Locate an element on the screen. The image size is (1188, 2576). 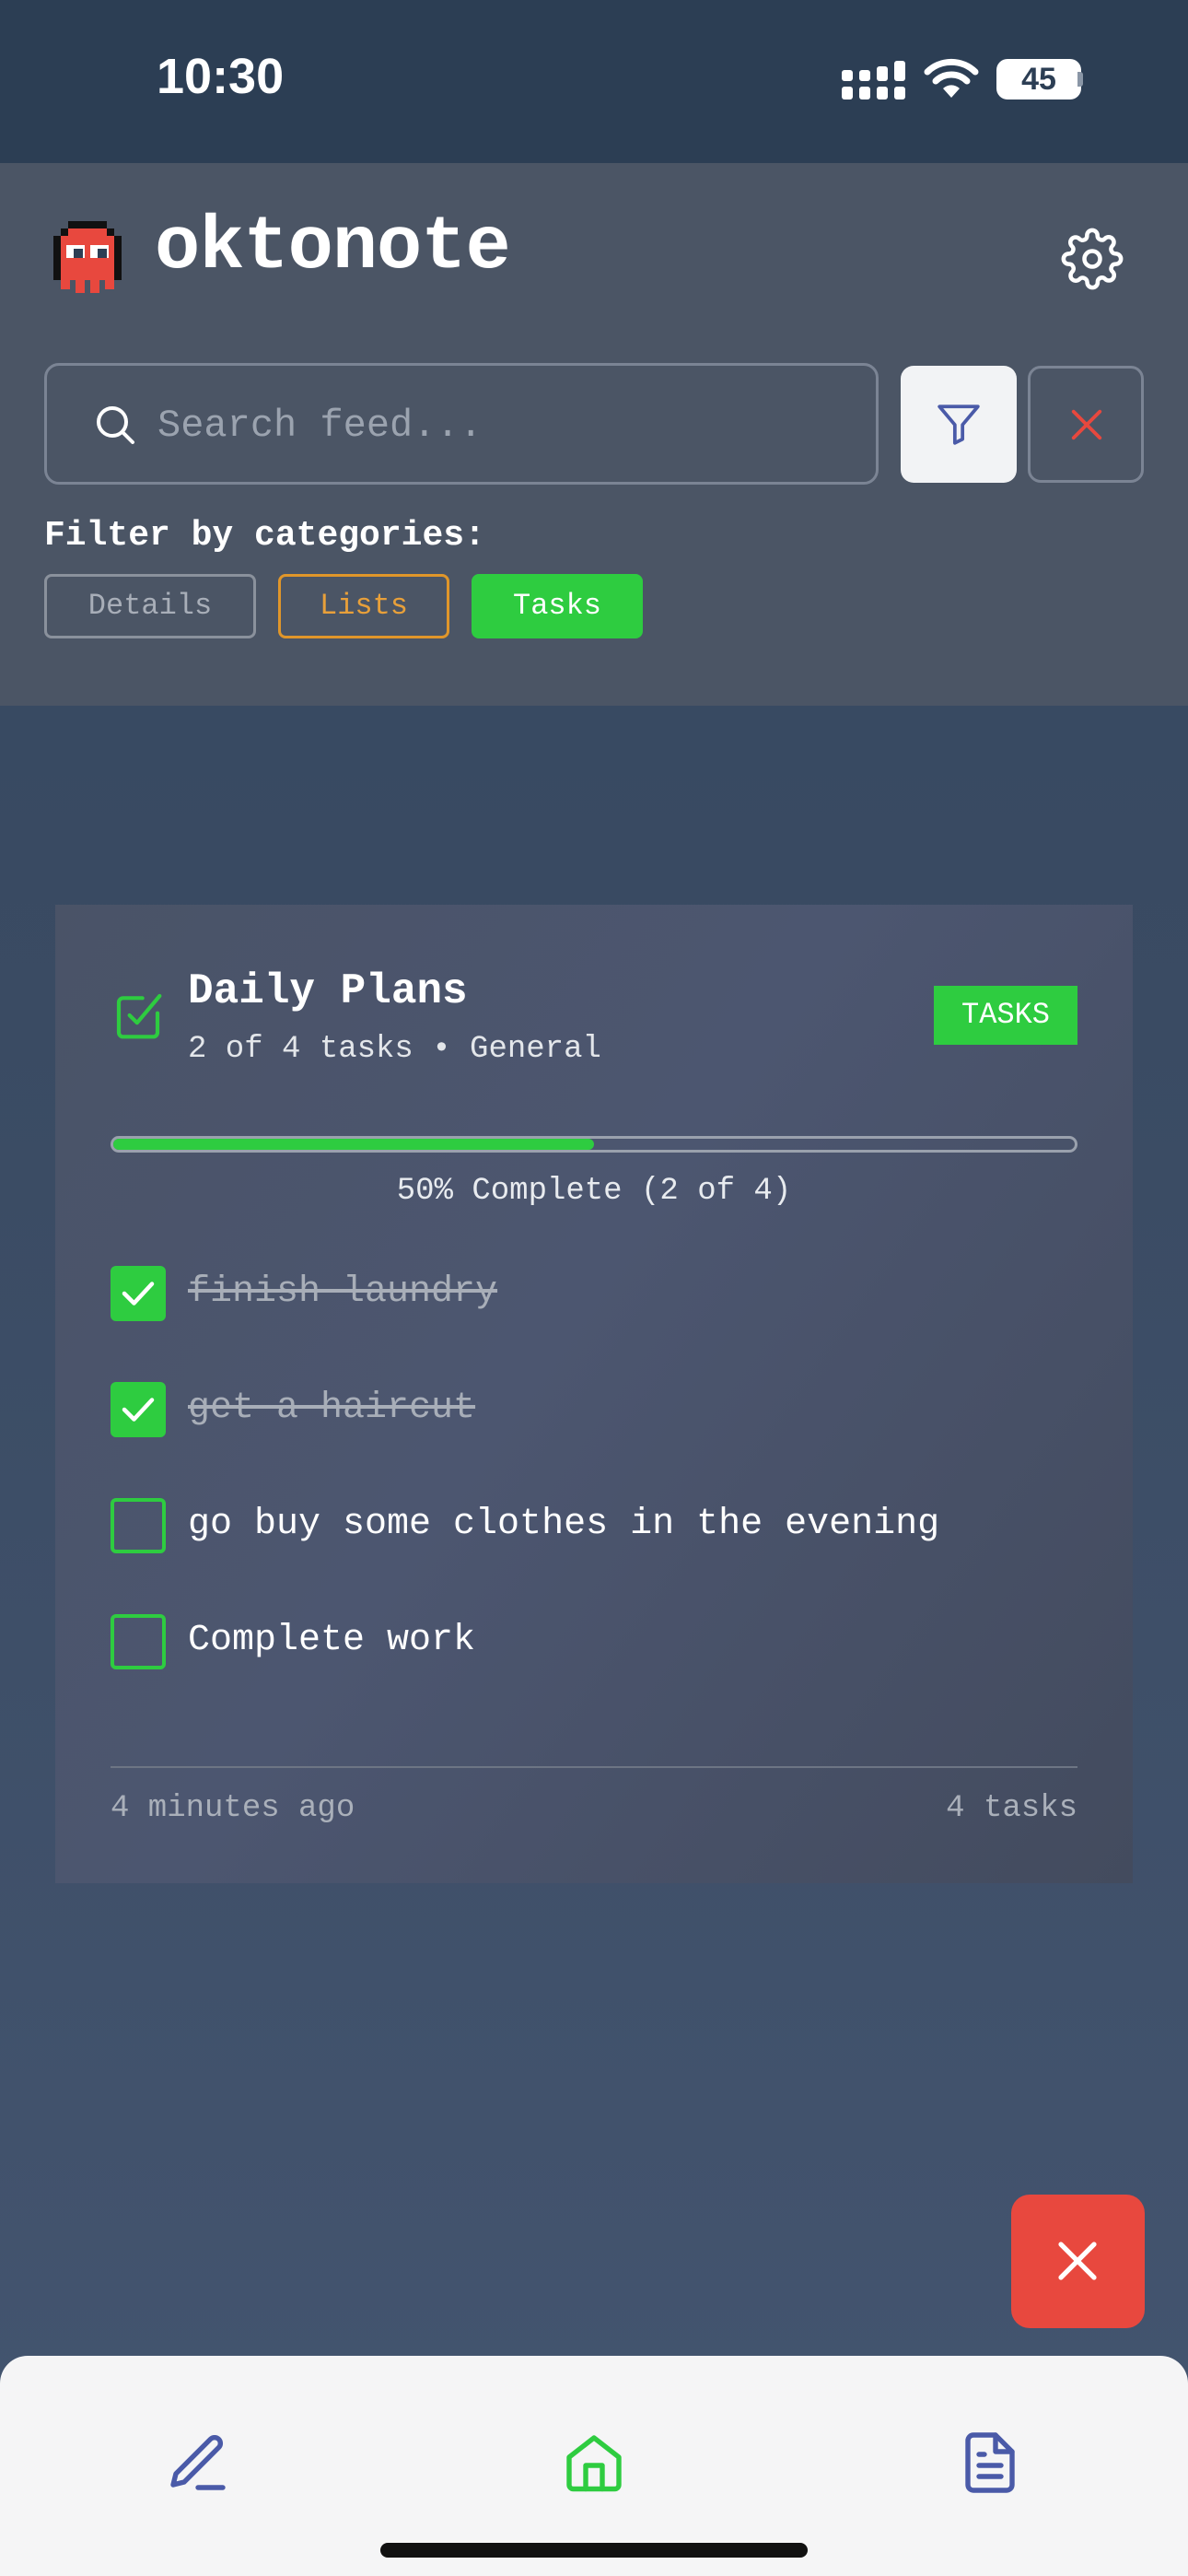
red-ghost-octopus-icon is located at coordinates (87, 257).